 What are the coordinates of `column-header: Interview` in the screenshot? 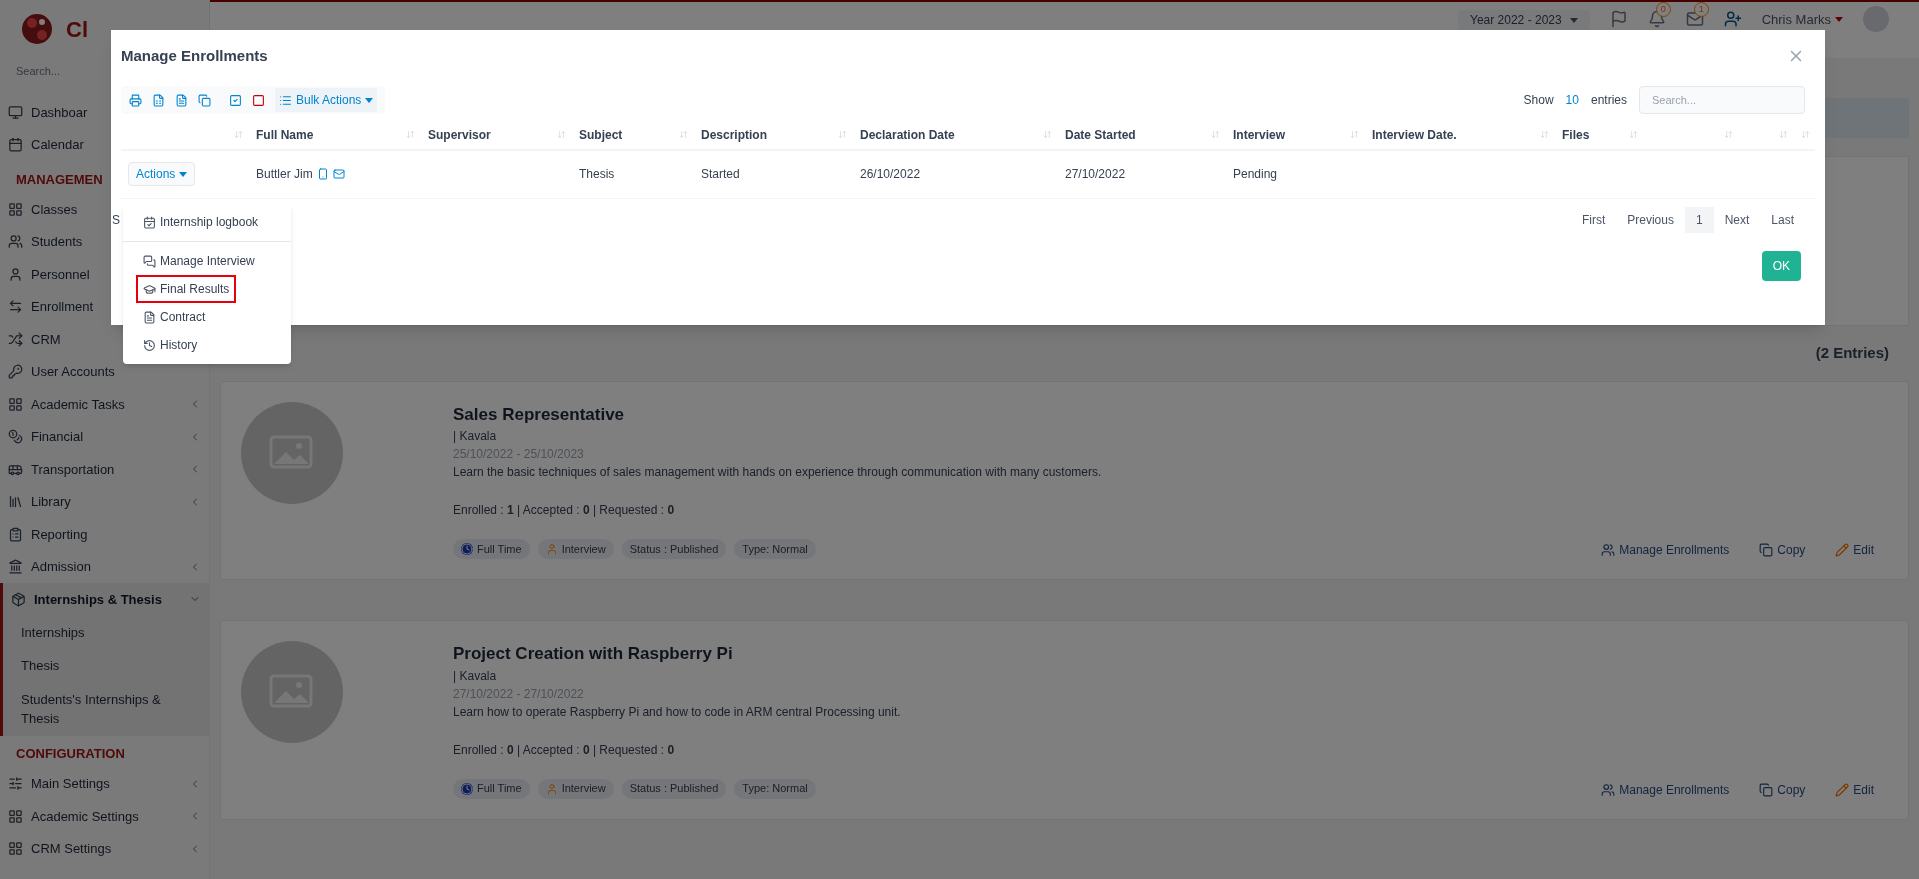 It's located at (1297, 134).